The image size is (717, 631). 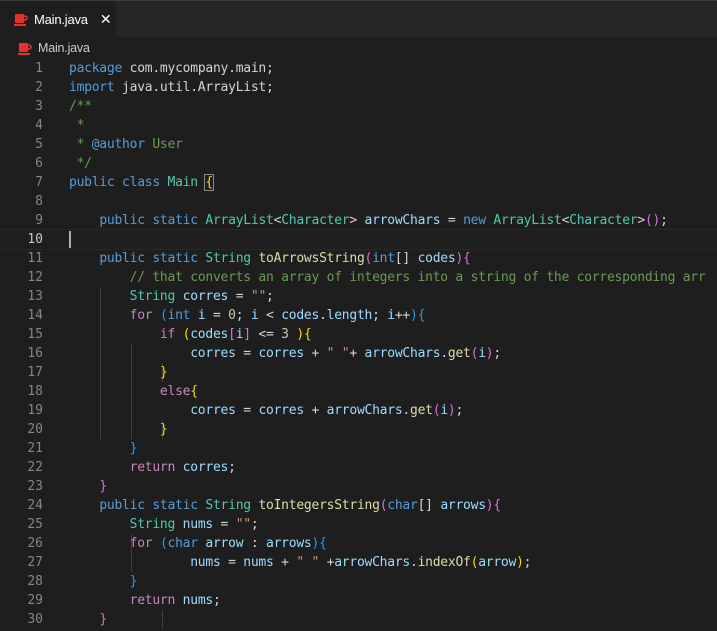 I want to click on code-line: 30 }, so click(x=358, y=619).